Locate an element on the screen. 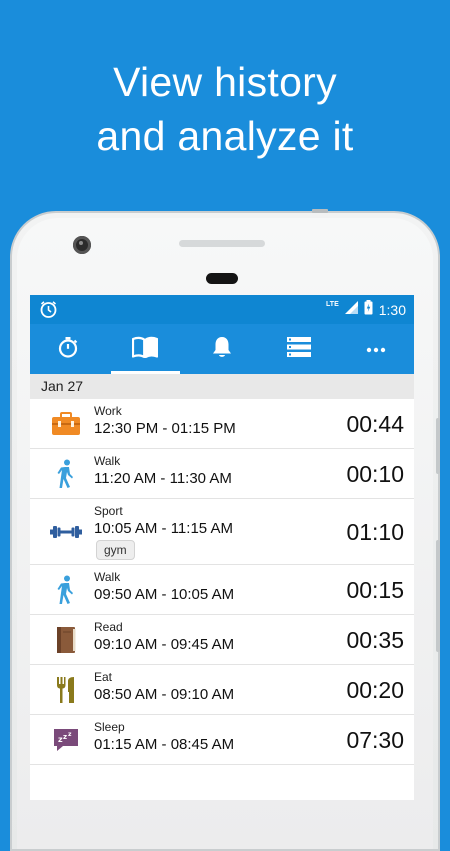 The height and width of the screenshot is (851, 450). history-entry: Walk 11:20 AM - 11:30 AM 00:10 is located at coordinates (222, 474).